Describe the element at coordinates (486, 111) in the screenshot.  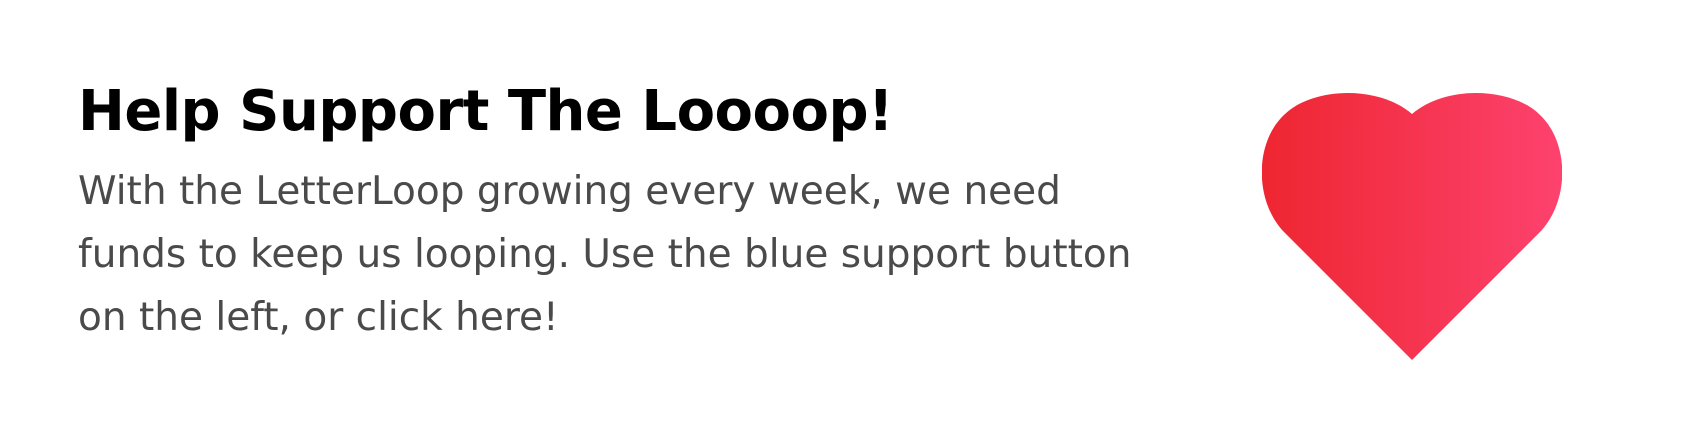
I see `support-title: Help Support The Loooop!` at that location.